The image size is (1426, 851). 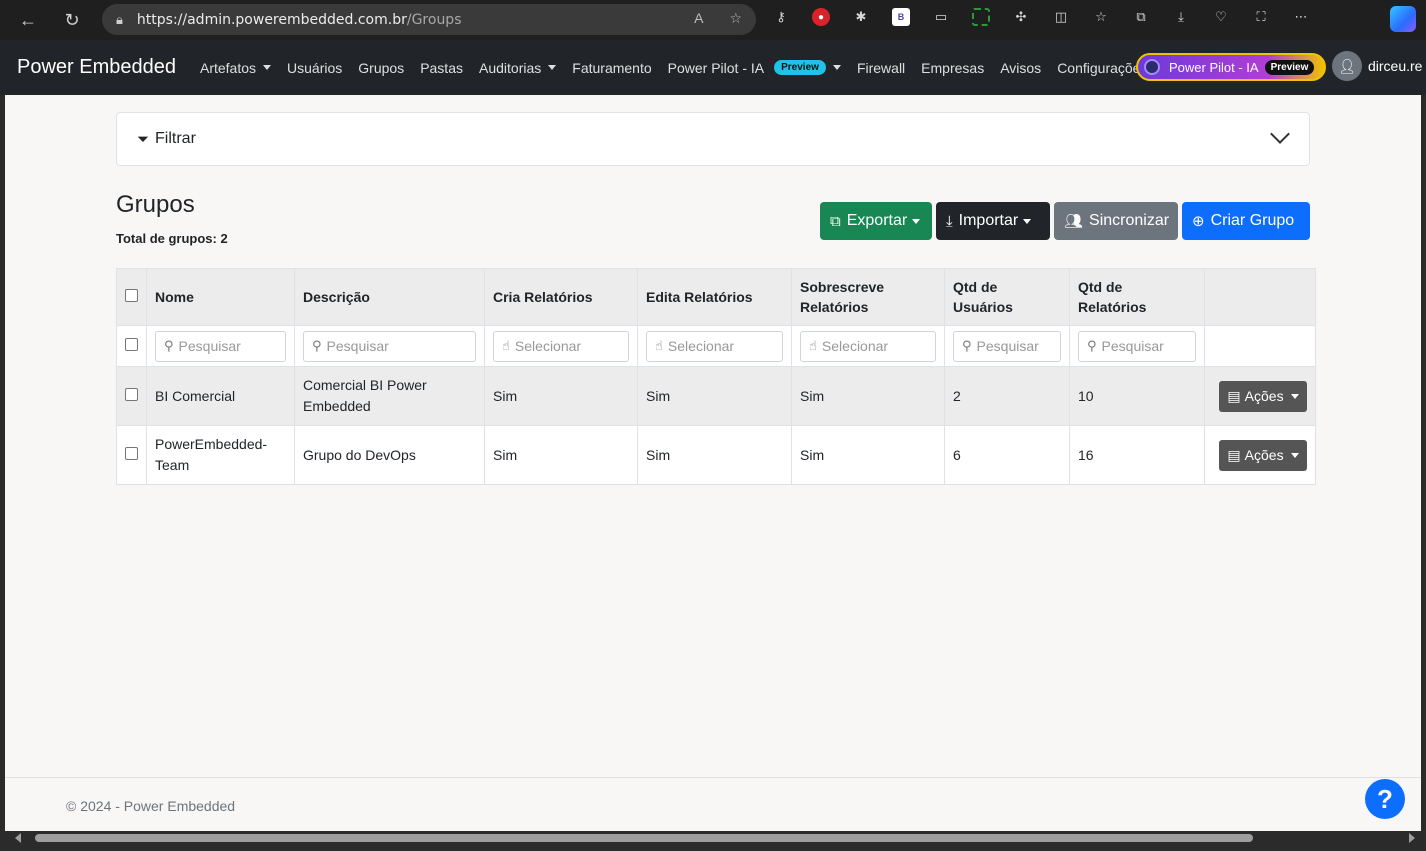 What do you see at coordinates (561, 346) in the screenshot?
I see `select-cria-relatorios: ☝︎ Selecionar` at bounding box center [561, 346].